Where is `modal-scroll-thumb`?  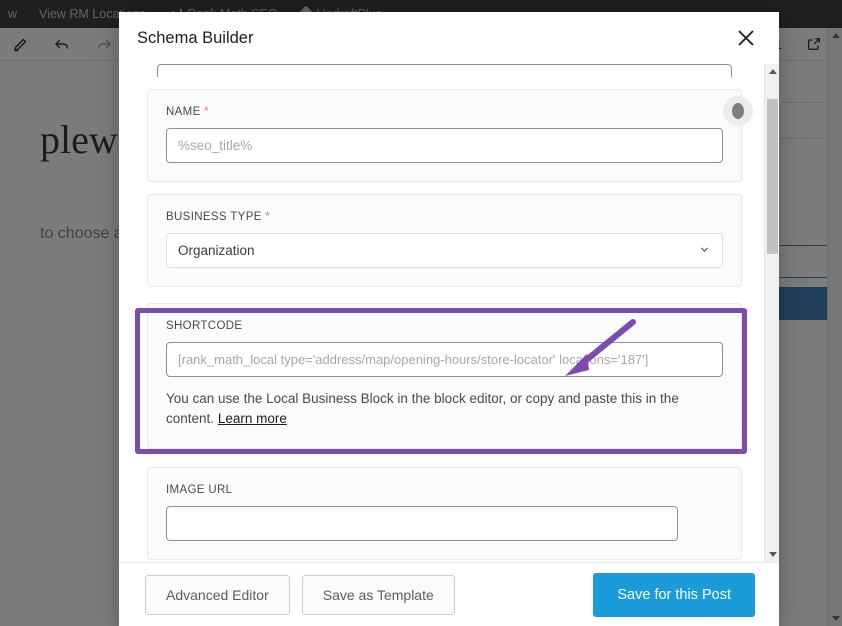 modal-scroll-thumb is located at coordinates (772, 176).